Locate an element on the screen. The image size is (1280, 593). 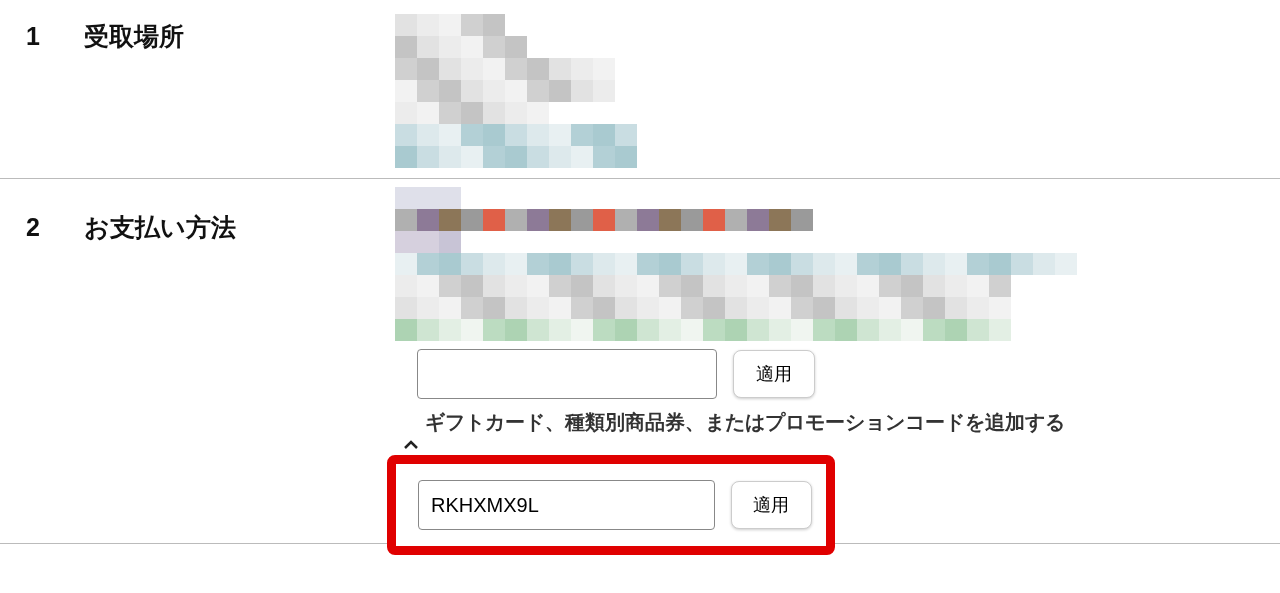
promo-code-toggle-link: ギフトカード、種類別商品券、またはプロモーションコードを追加する is located at coordinates (775, 422).